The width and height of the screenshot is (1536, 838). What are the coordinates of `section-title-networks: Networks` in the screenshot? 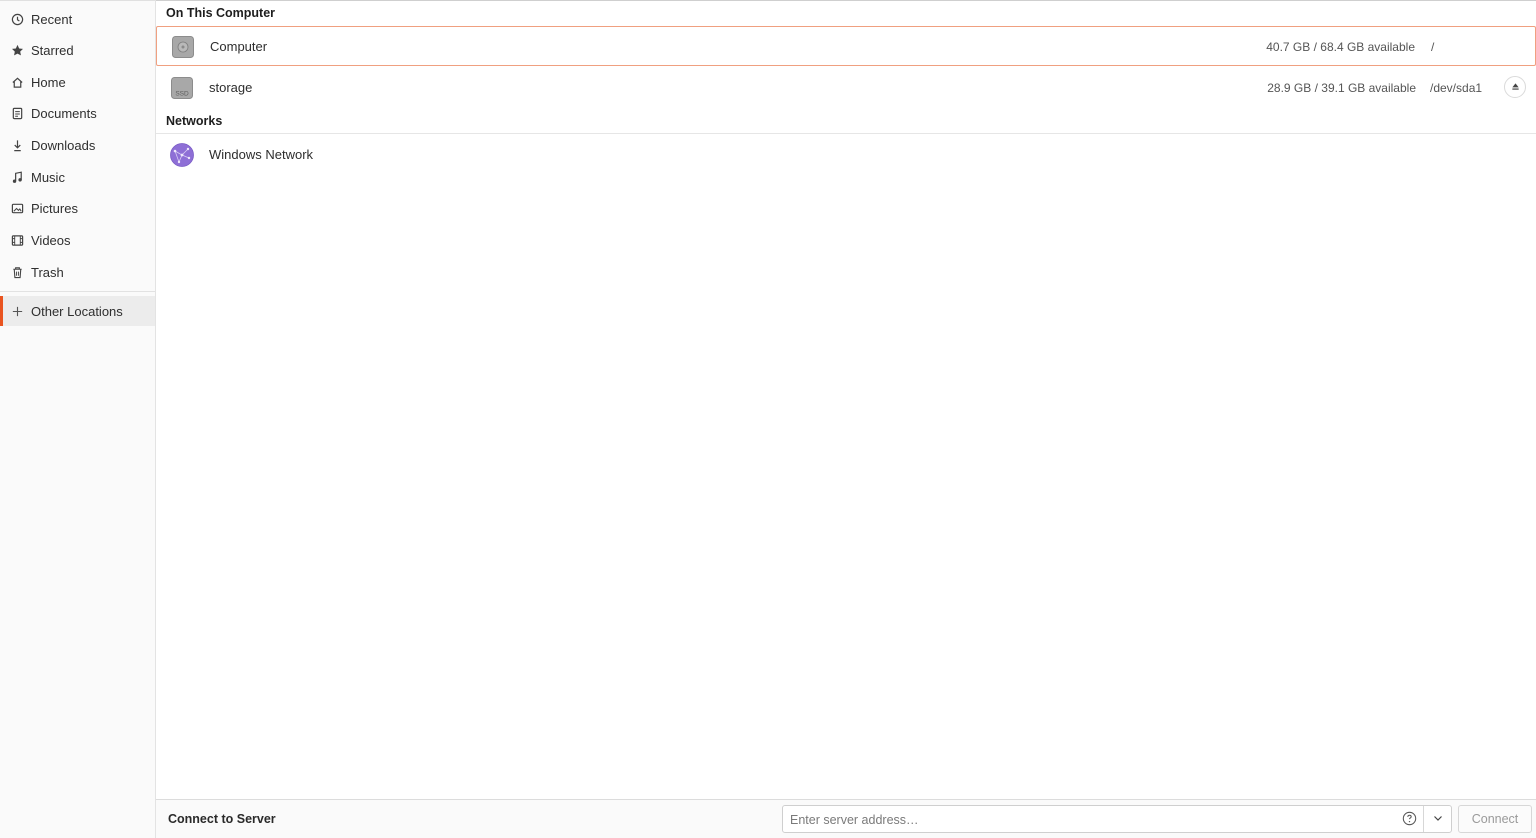 It's located at (194, 121).